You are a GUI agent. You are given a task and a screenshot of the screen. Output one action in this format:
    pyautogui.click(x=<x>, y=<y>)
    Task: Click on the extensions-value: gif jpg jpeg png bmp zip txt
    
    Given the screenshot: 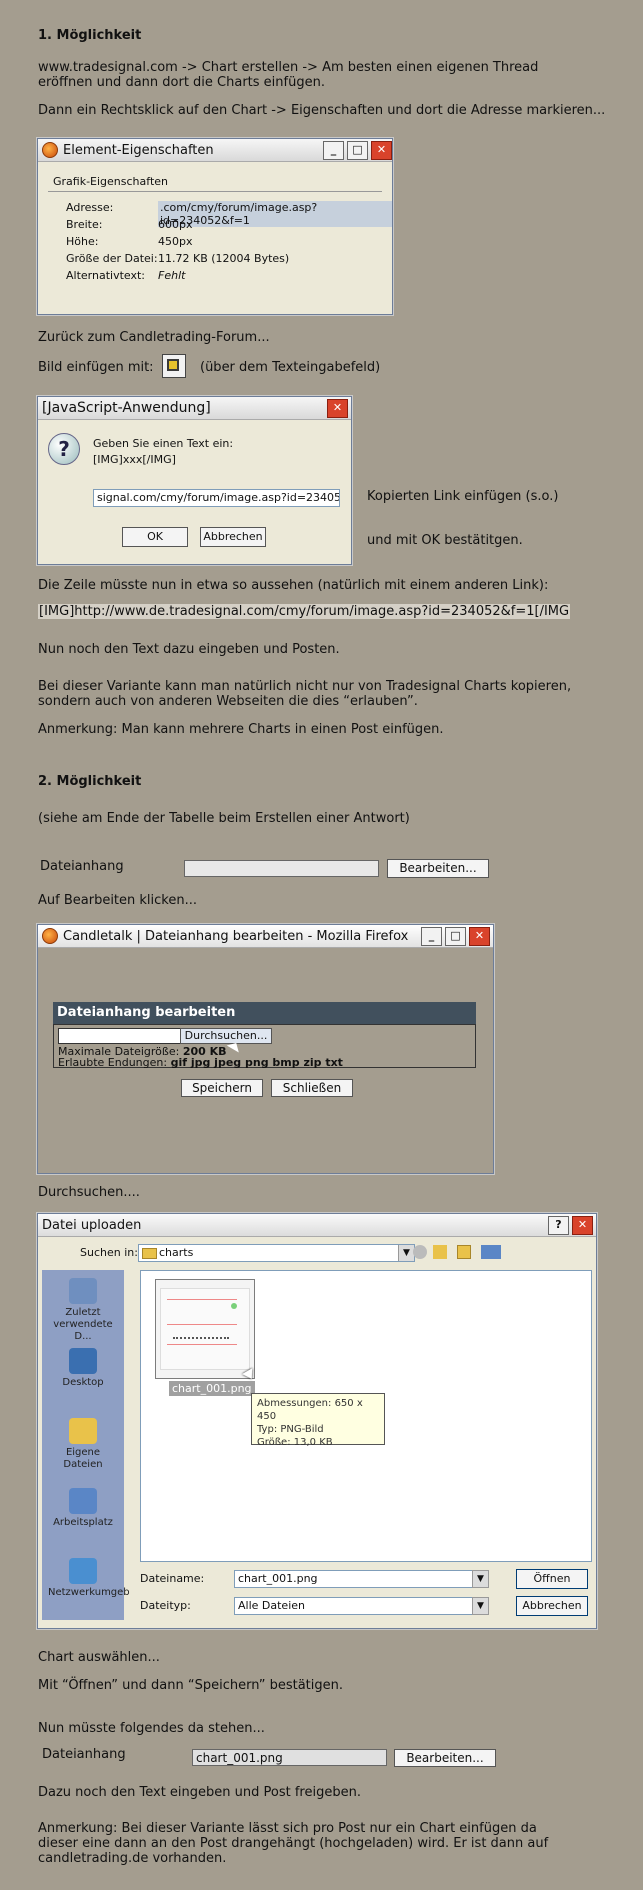 What is the action you would take?
    pyautogui.click(x=256, y=1062)
    